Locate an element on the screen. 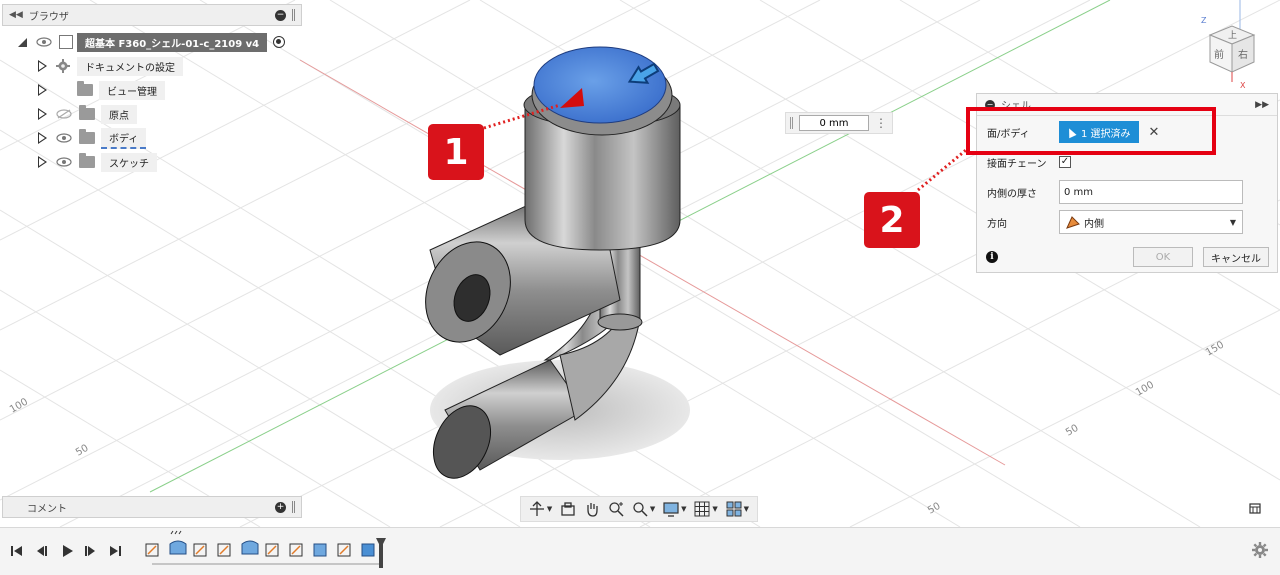 This screenshot has width=1280, height=575. direction-row: 方向 内側 ▼ is located at coordinates (1127, 222).